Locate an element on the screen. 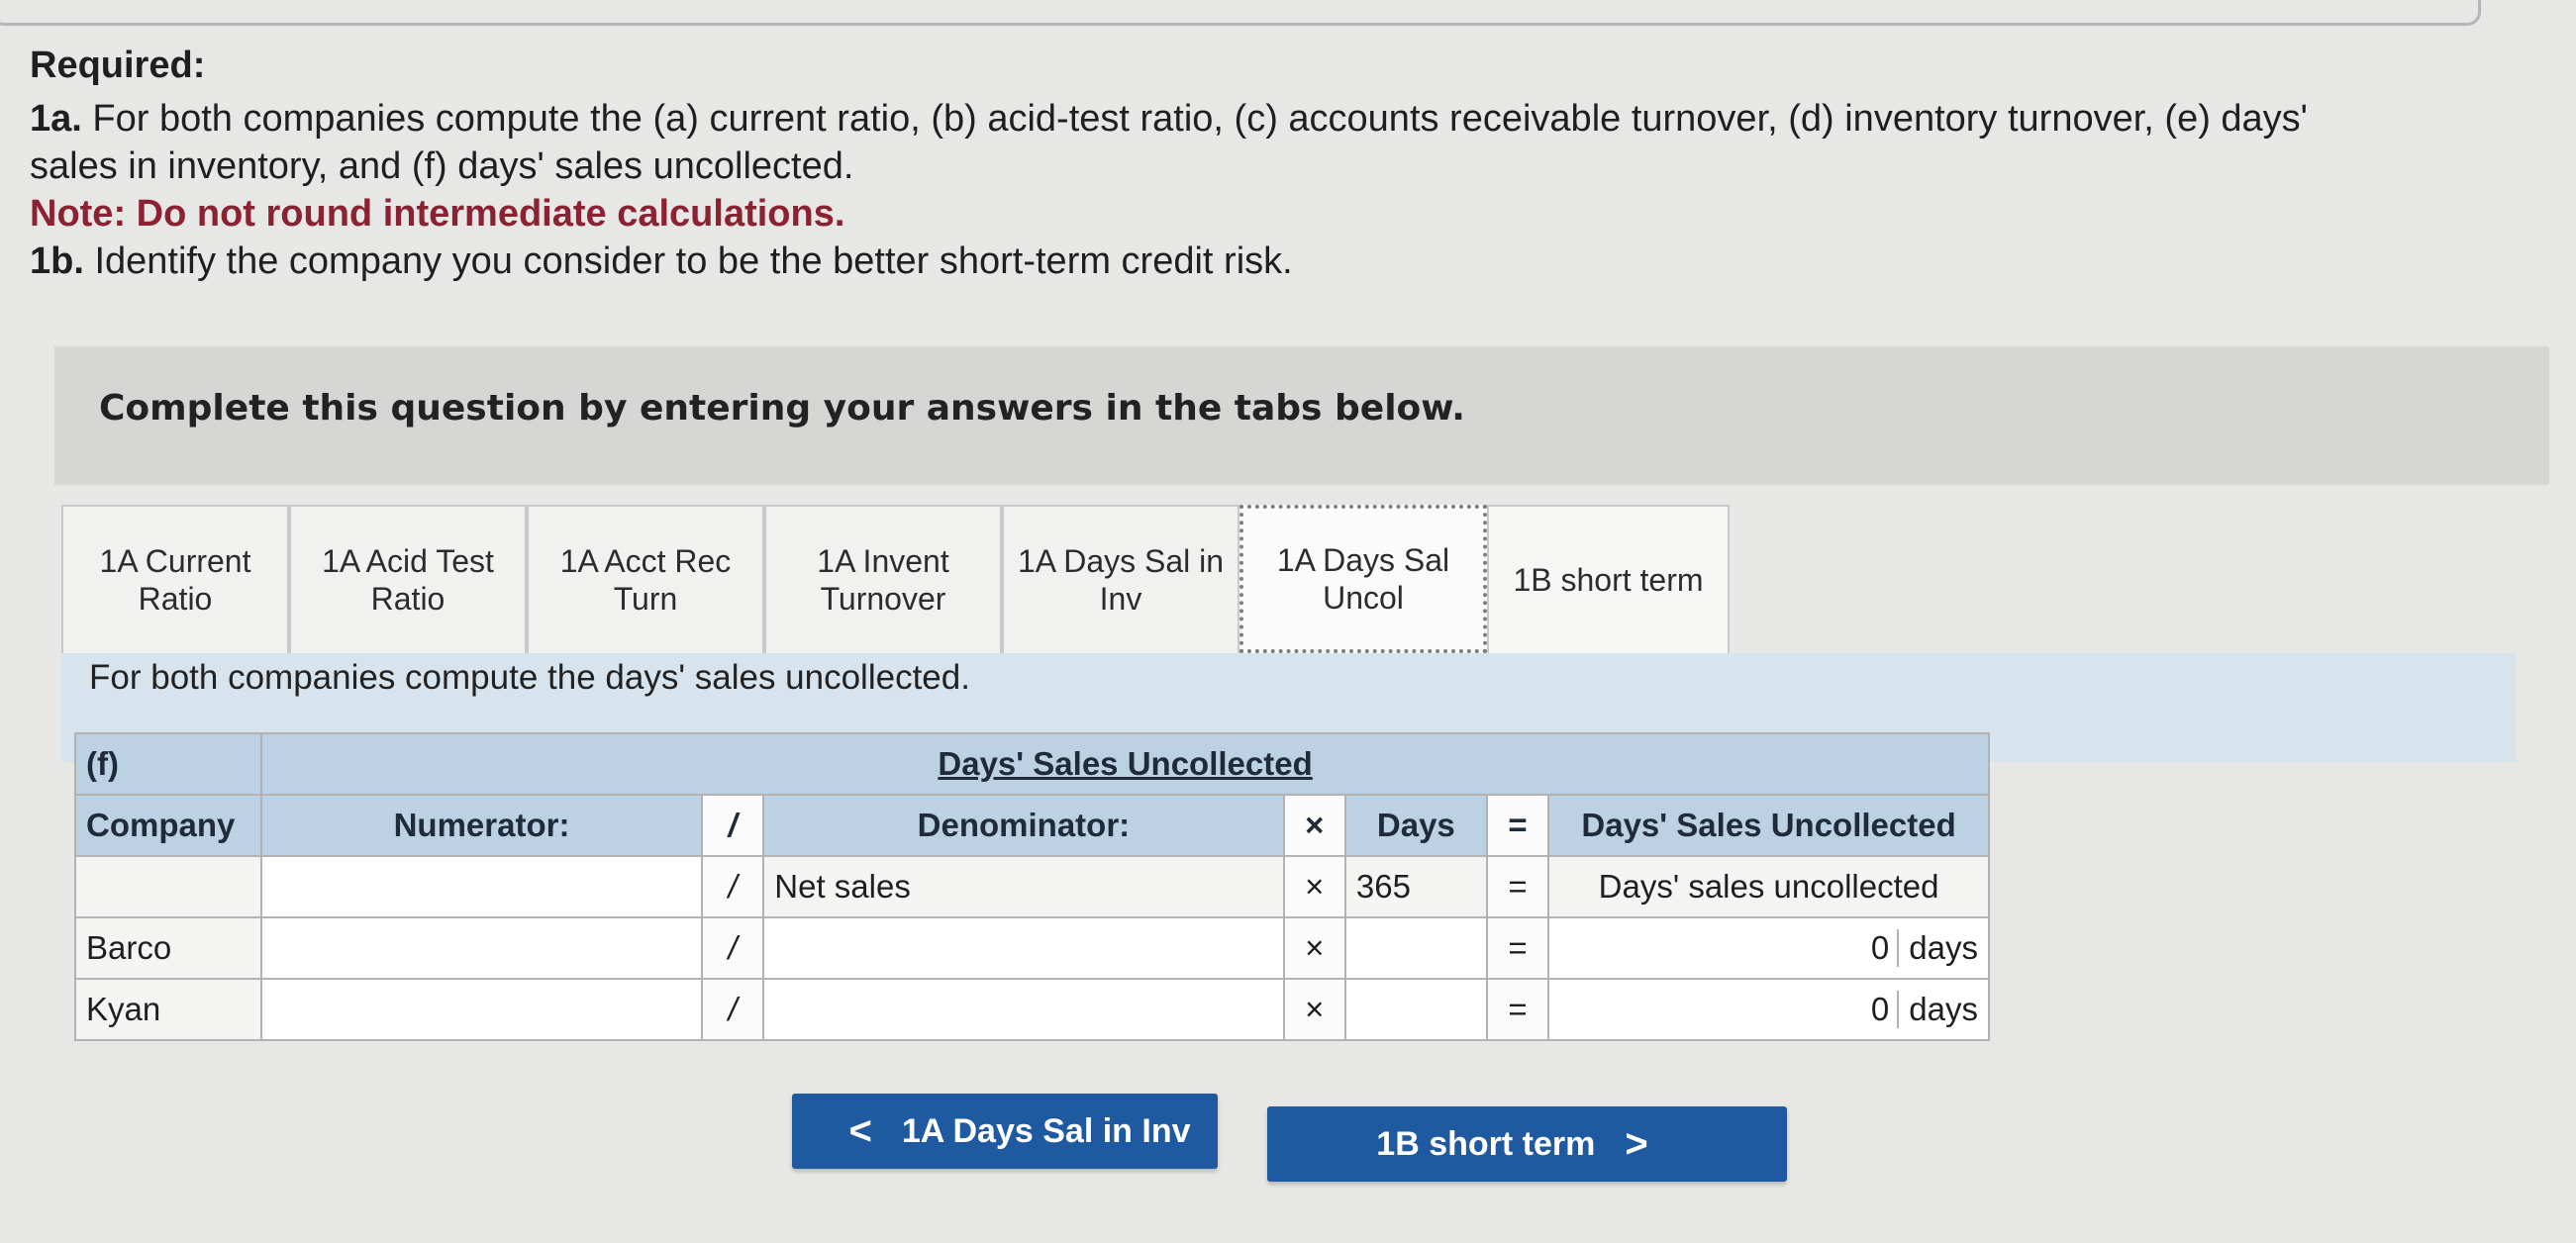  next-tab-button: 1B short term > is located at coordinates (1527, 1144).